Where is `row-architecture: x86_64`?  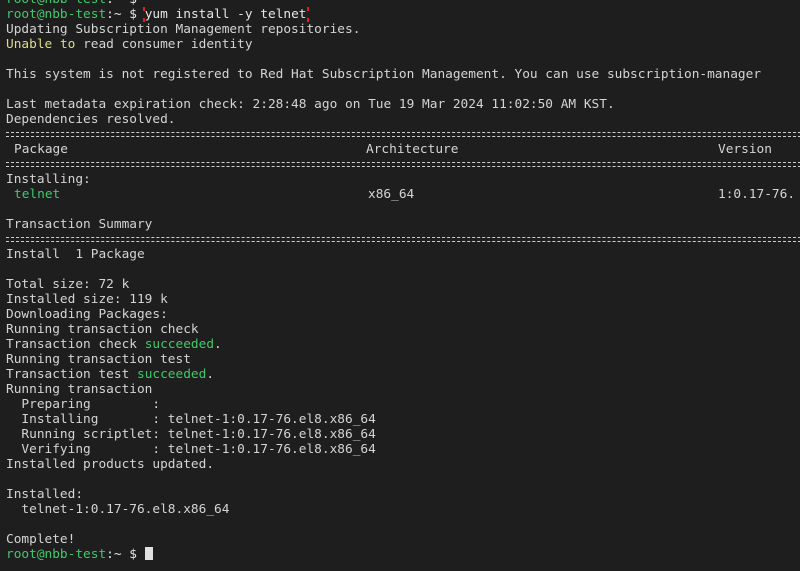
row-architecture: x86_64 is located at coordinates (391, 194).